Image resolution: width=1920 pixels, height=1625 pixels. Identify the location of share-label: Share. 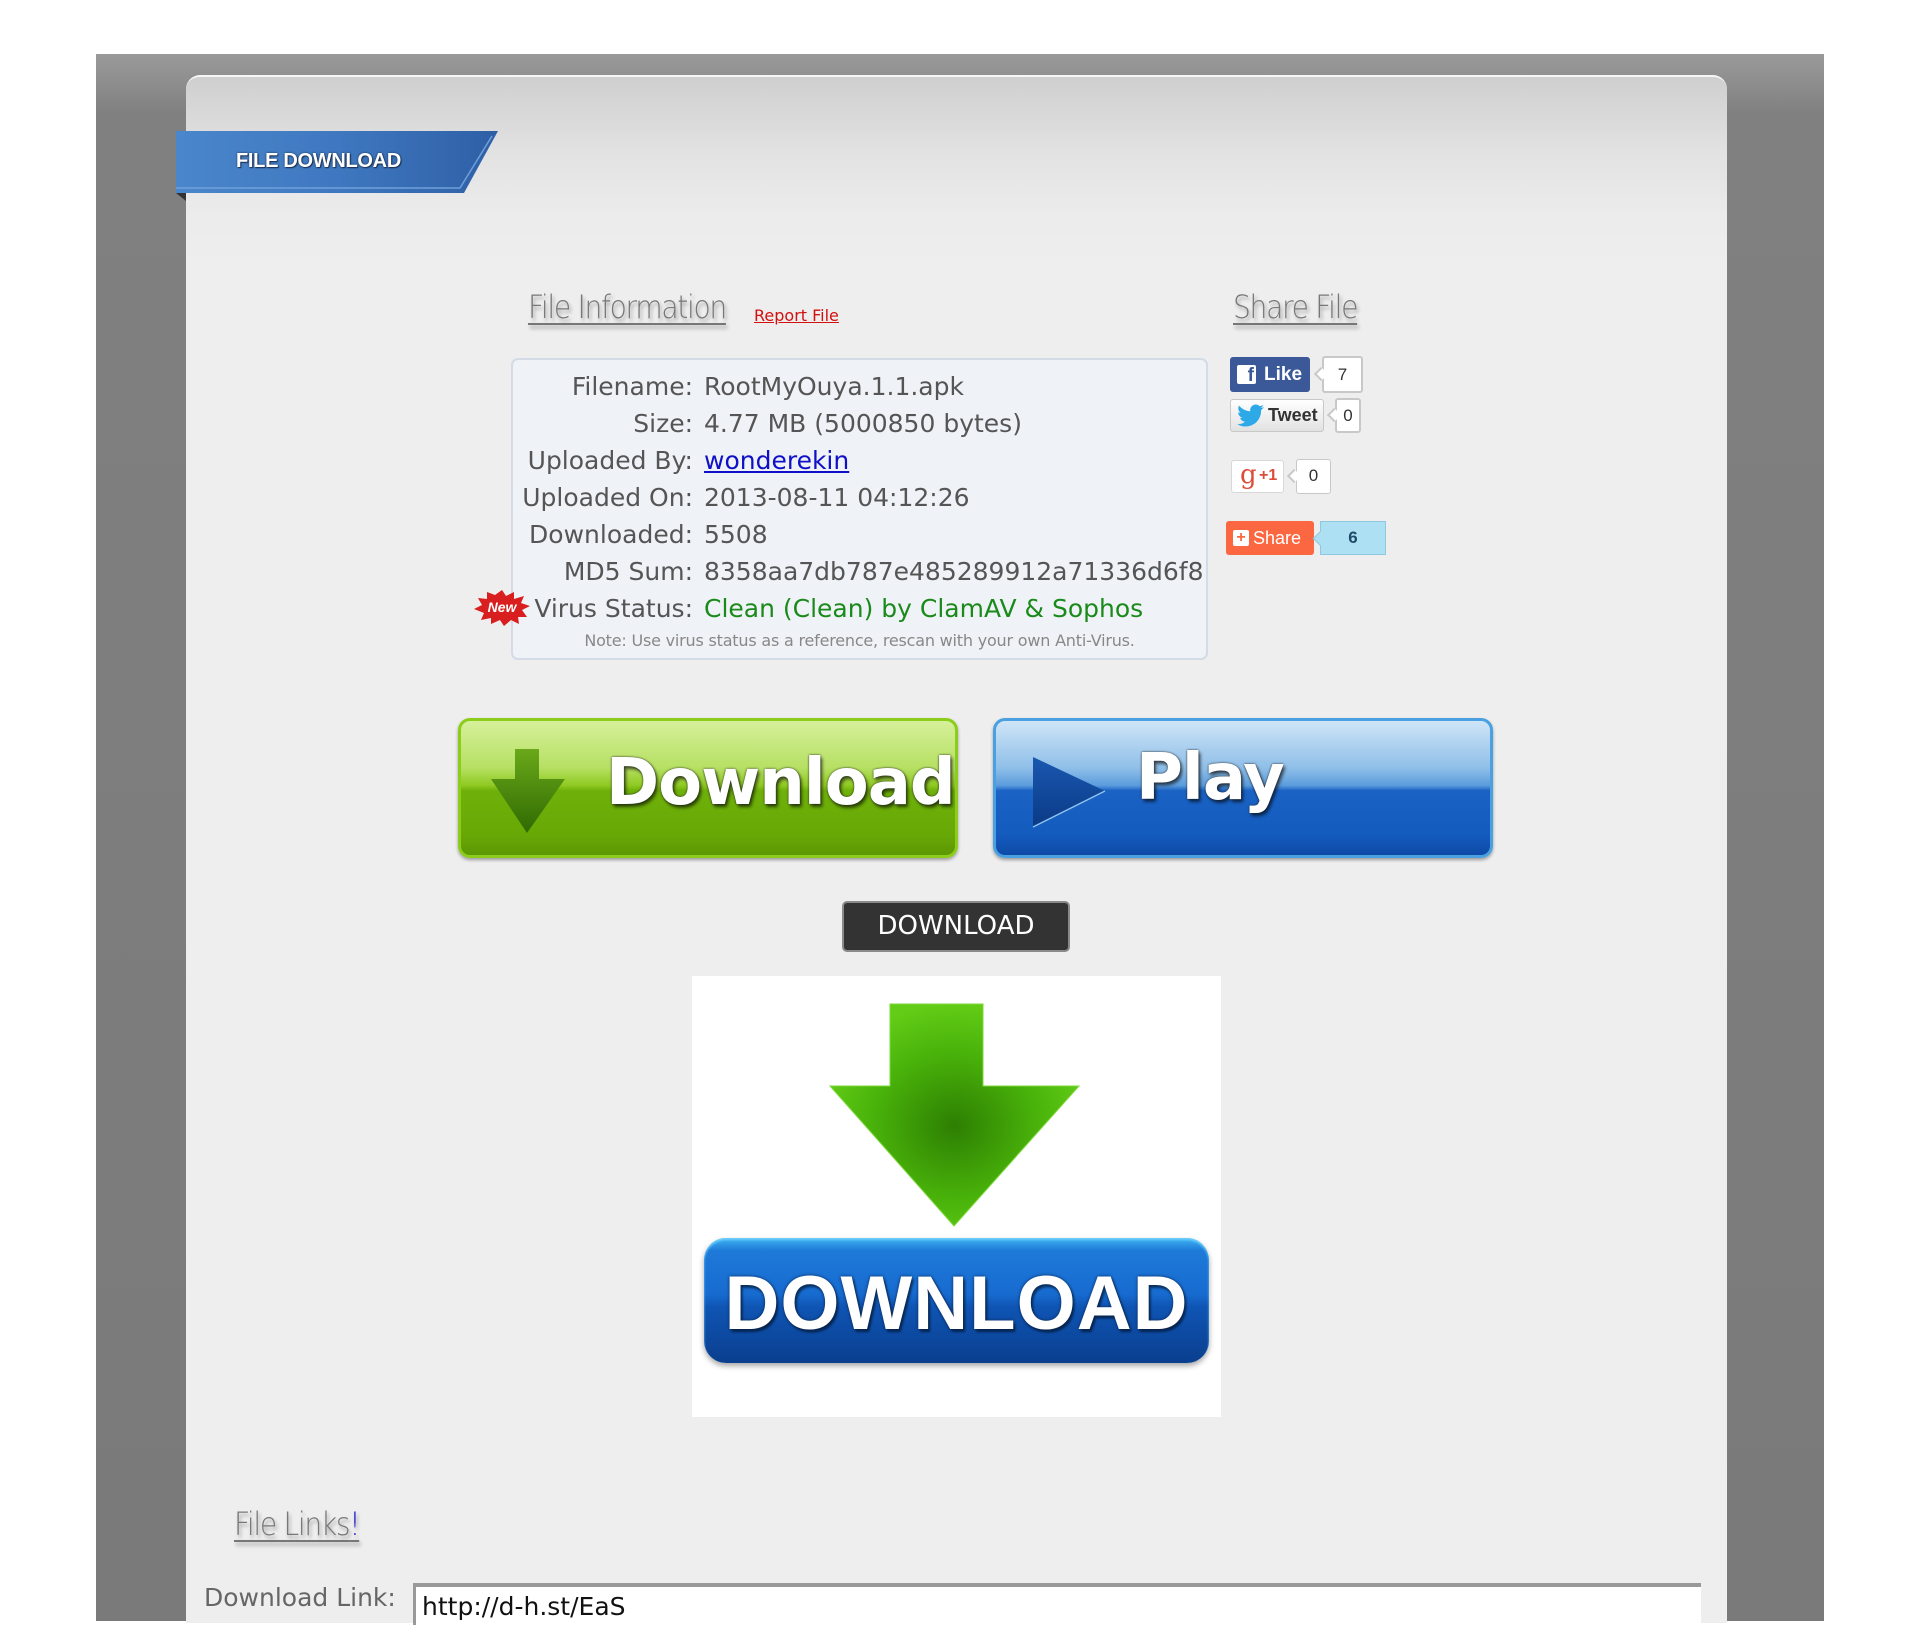
(1277, 538).